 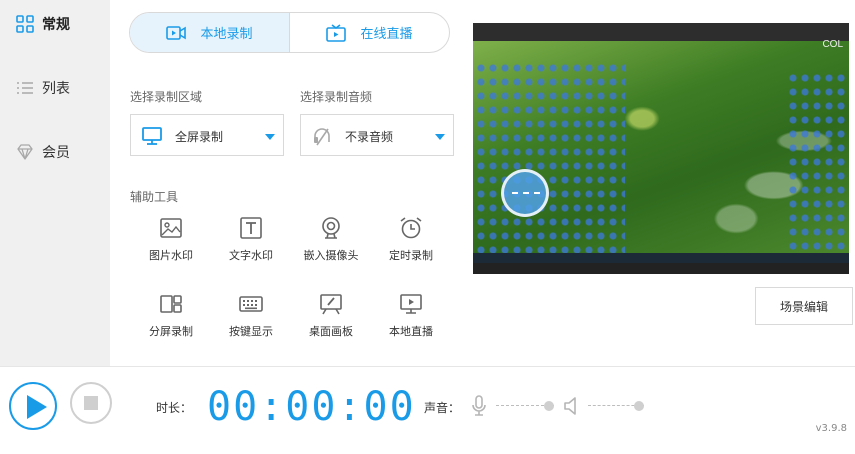 What do you see at coordinates (331, 242) in the screenshot?
I see `tool-embed-webcam: 嵌入摄像头` at bounding box center [331, 242].